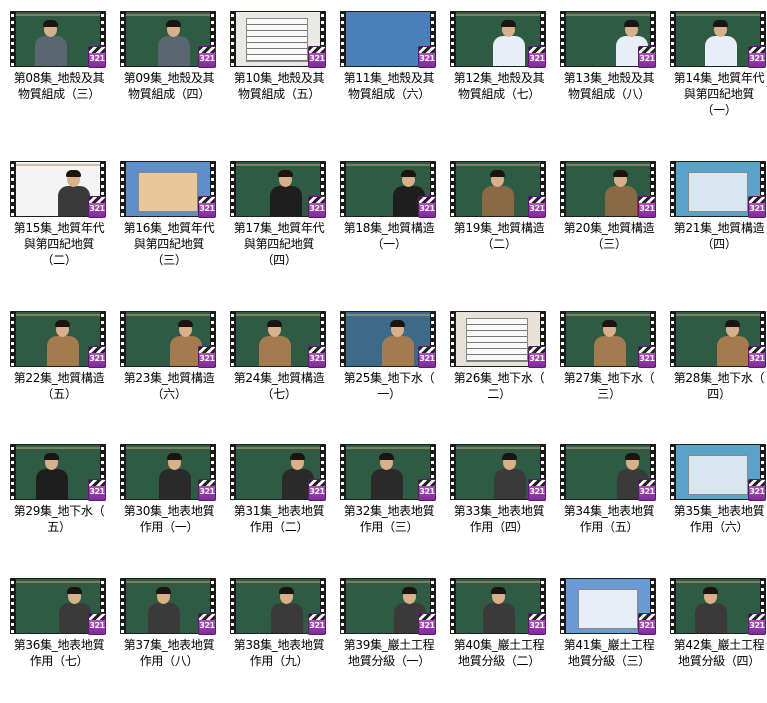 The width and height of the screenshot is (767, 703). What do you see at coordinates (499, 369) in the screenshot?
I see `video-file-item: 321 第26集_地下水（ 二）` at bounding box center [499, 369].